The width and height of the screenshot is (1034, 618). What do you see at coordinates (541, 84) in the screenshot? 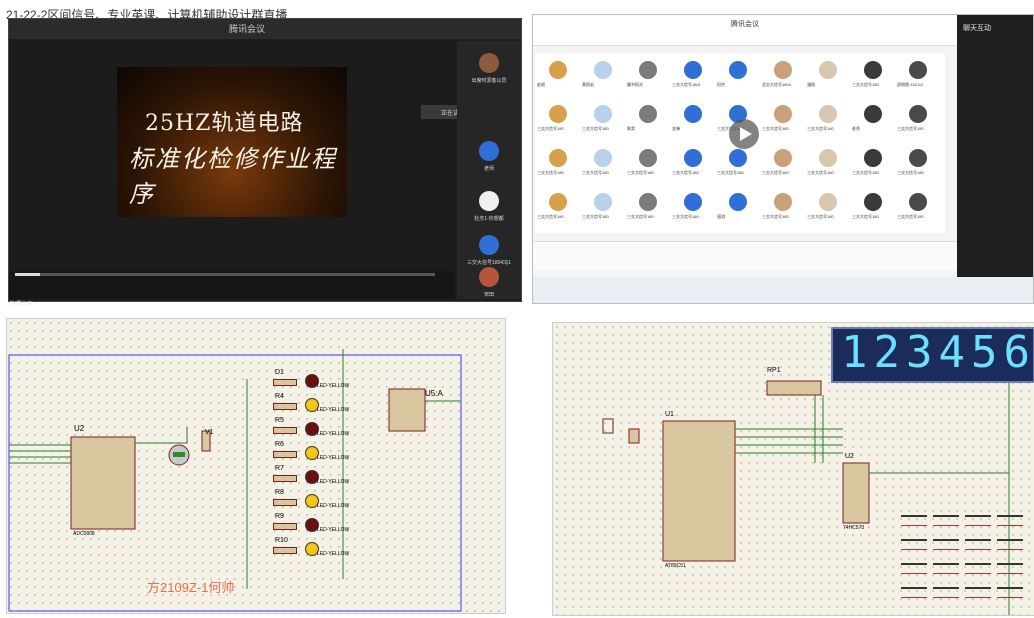
I see `participant-name: 赵斌` at bounding box center [541, 84].